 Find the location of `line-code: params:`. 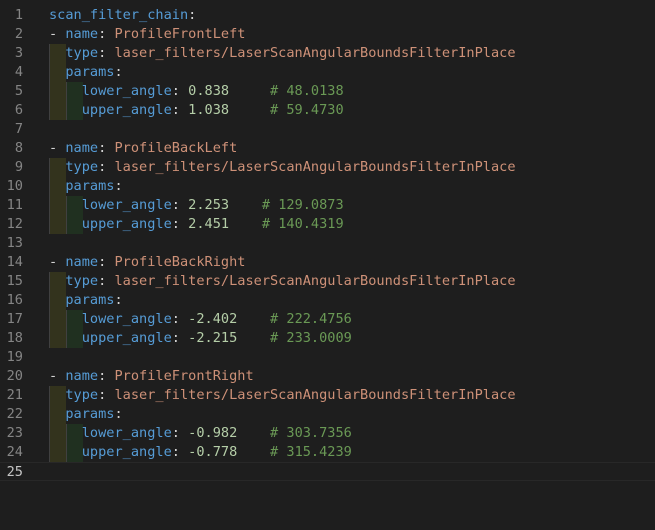

line-code: params: is located at coordinates (85, 414).